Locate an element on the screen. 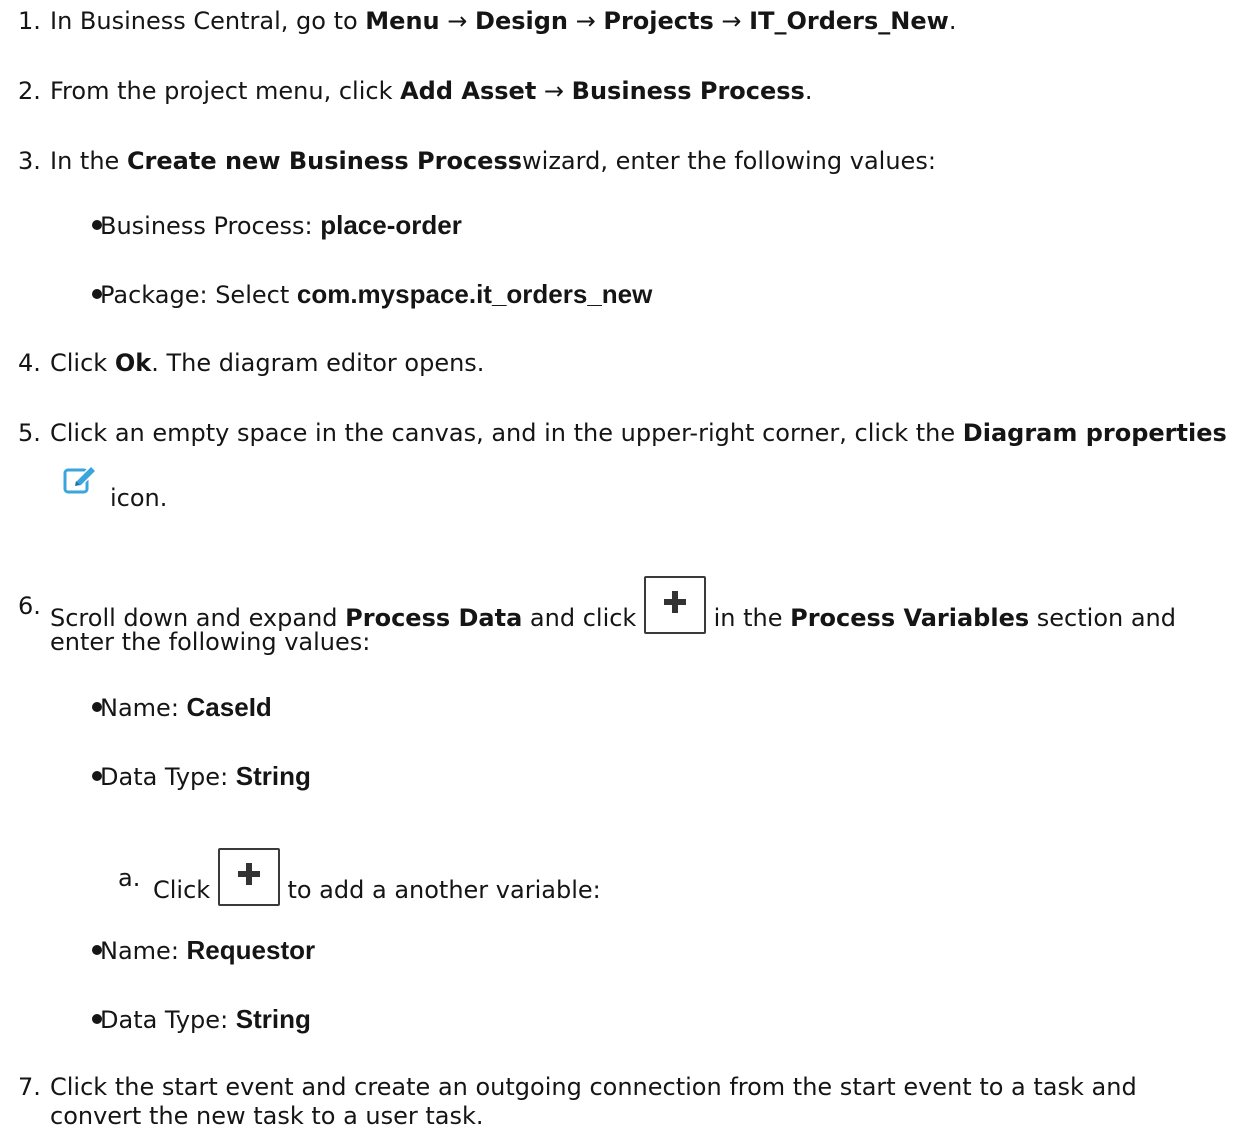 This screenshot has width=1252, height=1133. ok-term: Ok is located at coordinates (133, 363).